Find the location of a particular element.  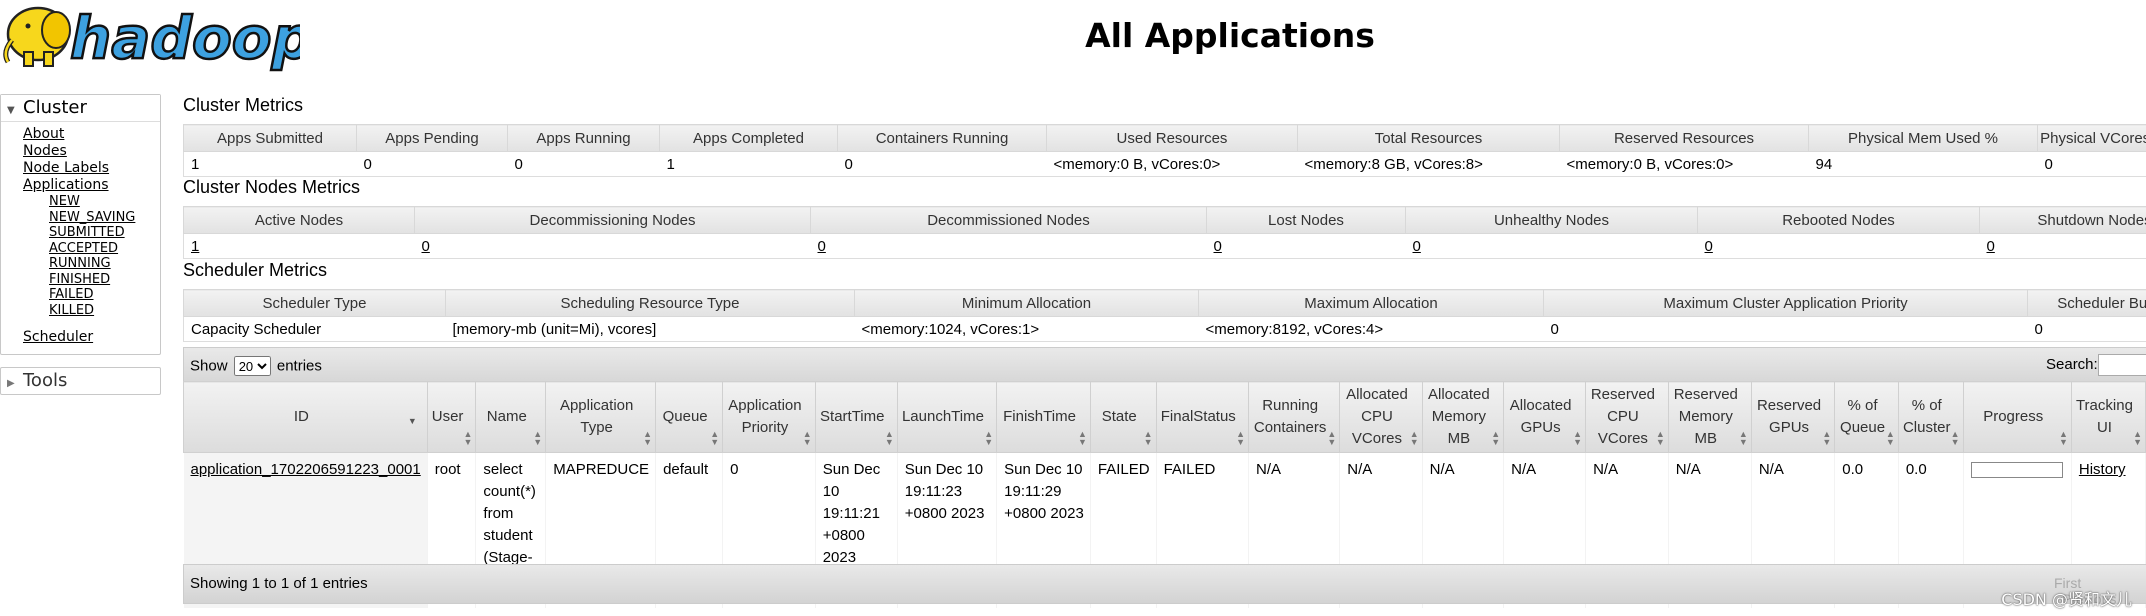

col-header-label: FinishTime is located at coordinates (1039, 416).